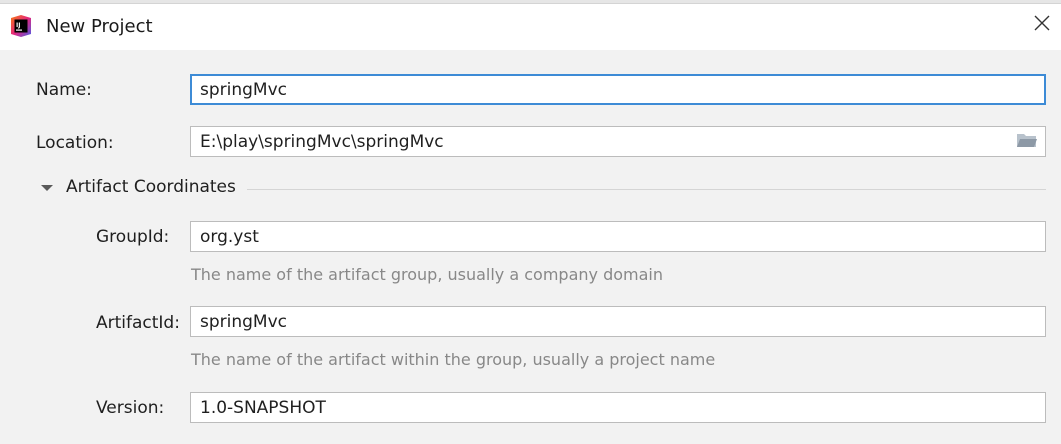 The height and width of the screenshot is (444, 1061). Describe the element at coordinates (64, 90) in the screenshot. I see `name-label: Name:` at that location.